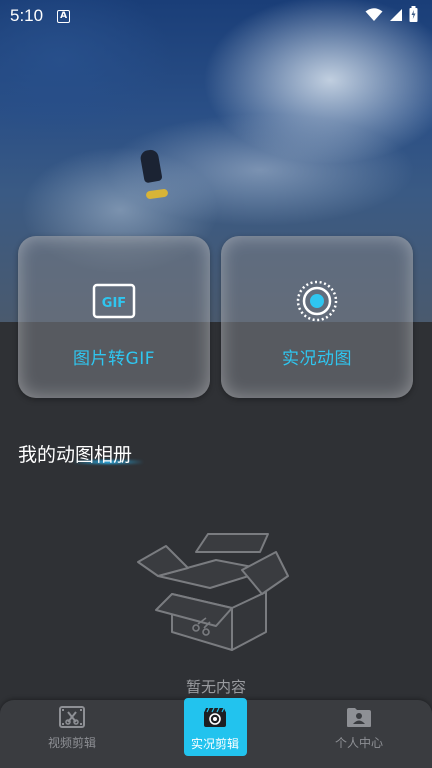  I want to click on video-edit-icon, so click(72, 717).